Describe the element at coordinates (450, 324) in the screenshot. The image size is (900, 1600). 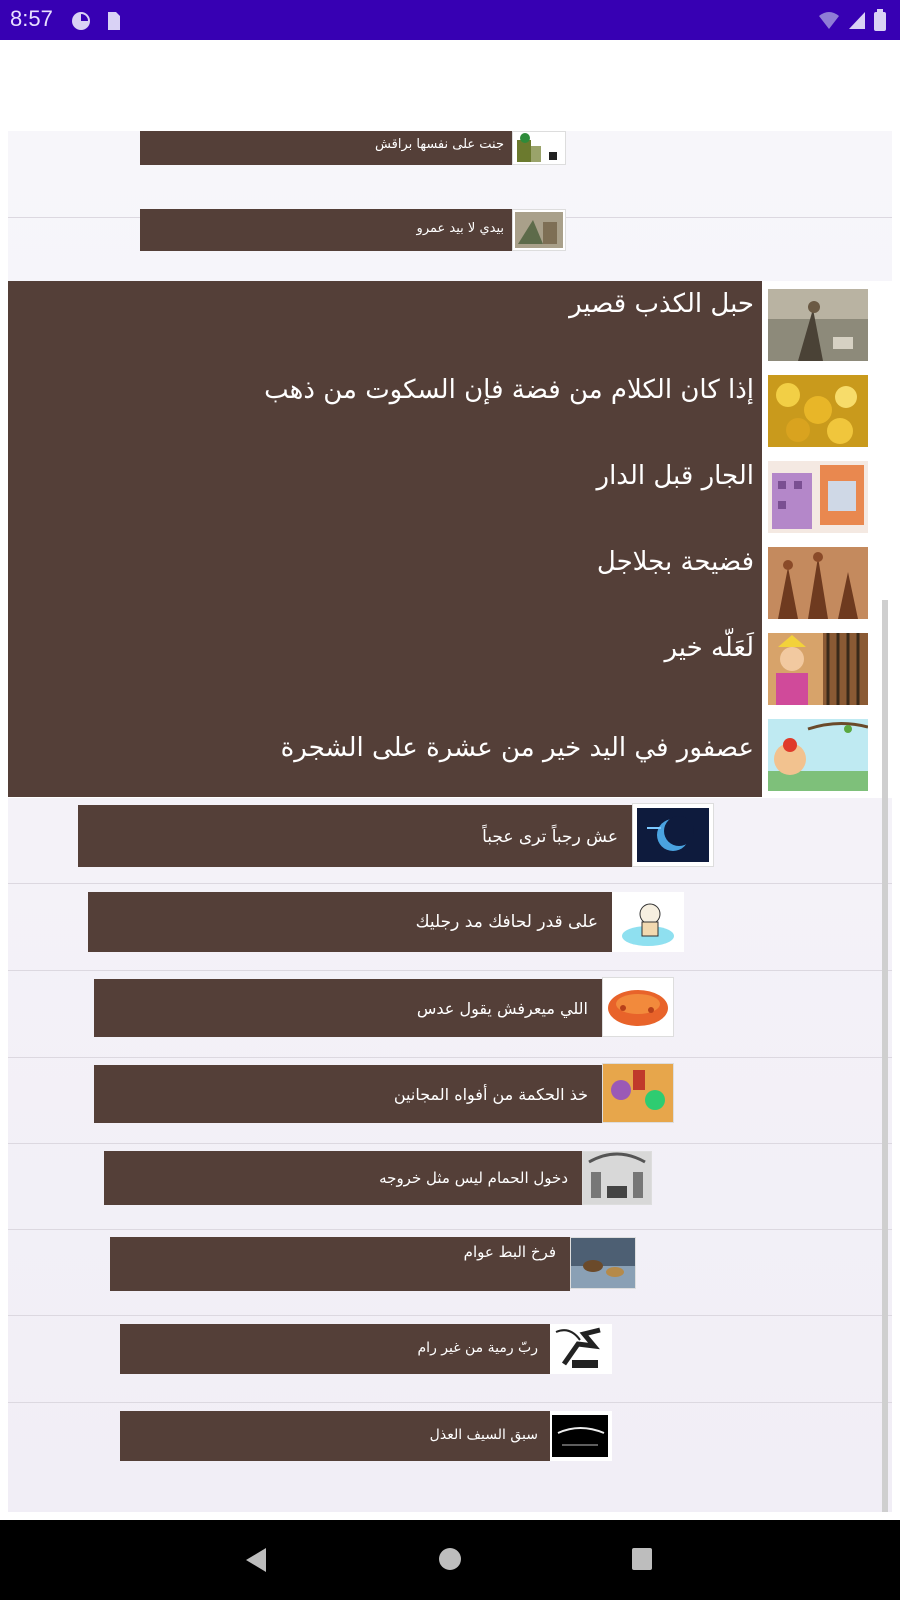
I see `list-item: حبل الكذب قصير` at that location.